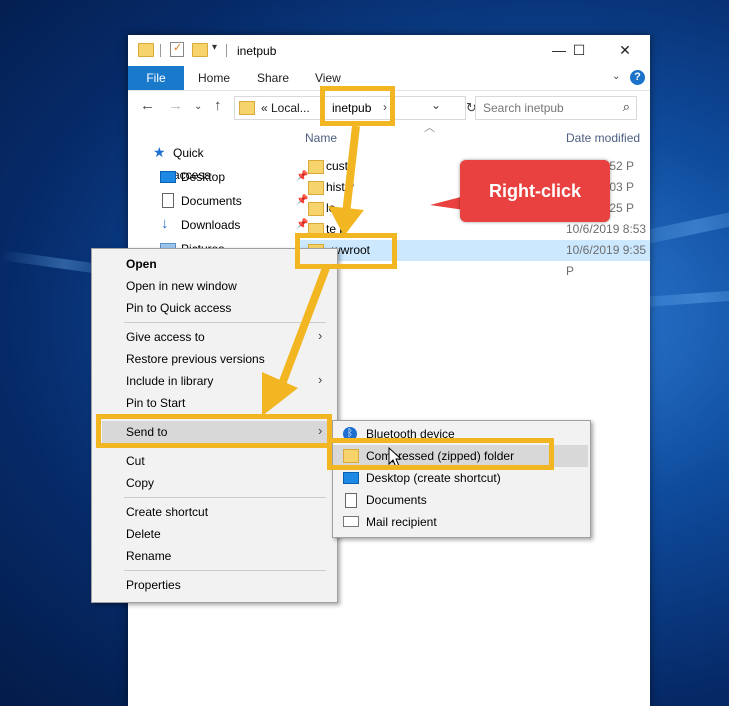  I want to click on maximize-button: ☐, so click(579, 50).